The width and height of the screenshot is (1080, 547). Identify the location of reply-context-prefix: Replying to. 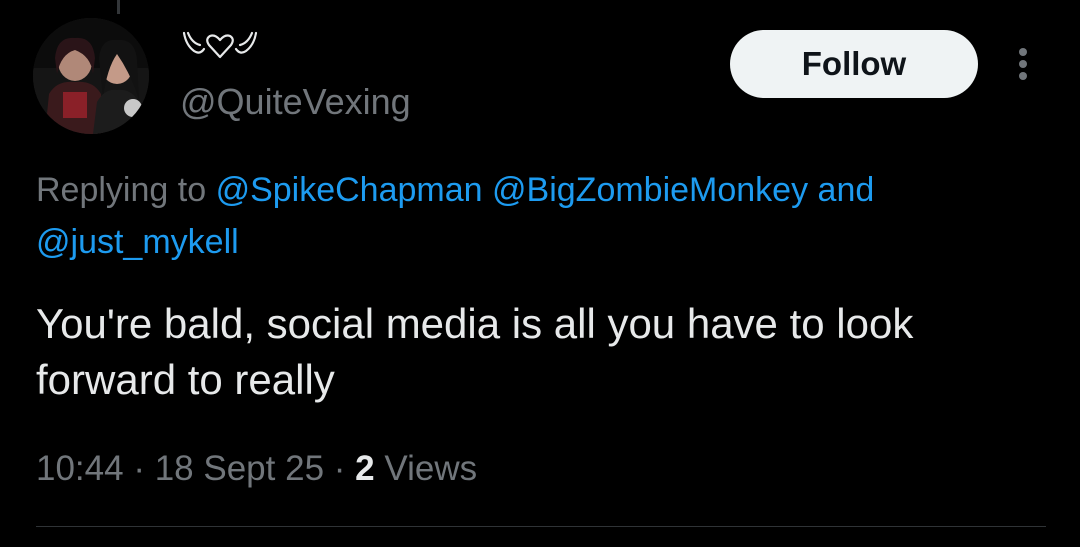
(121, 190).